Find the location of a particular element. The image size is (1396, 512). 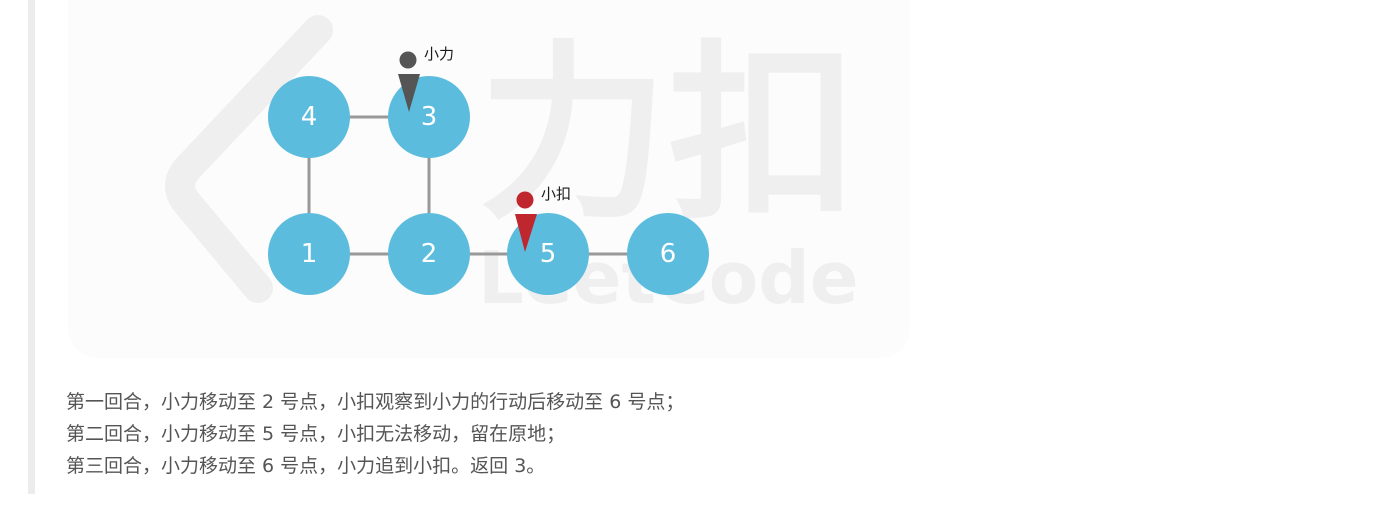

explanation-line: 第二回合，小力移动至 5 号点，小扣无法移动，留在原地； is located at coordinates (316, 434).